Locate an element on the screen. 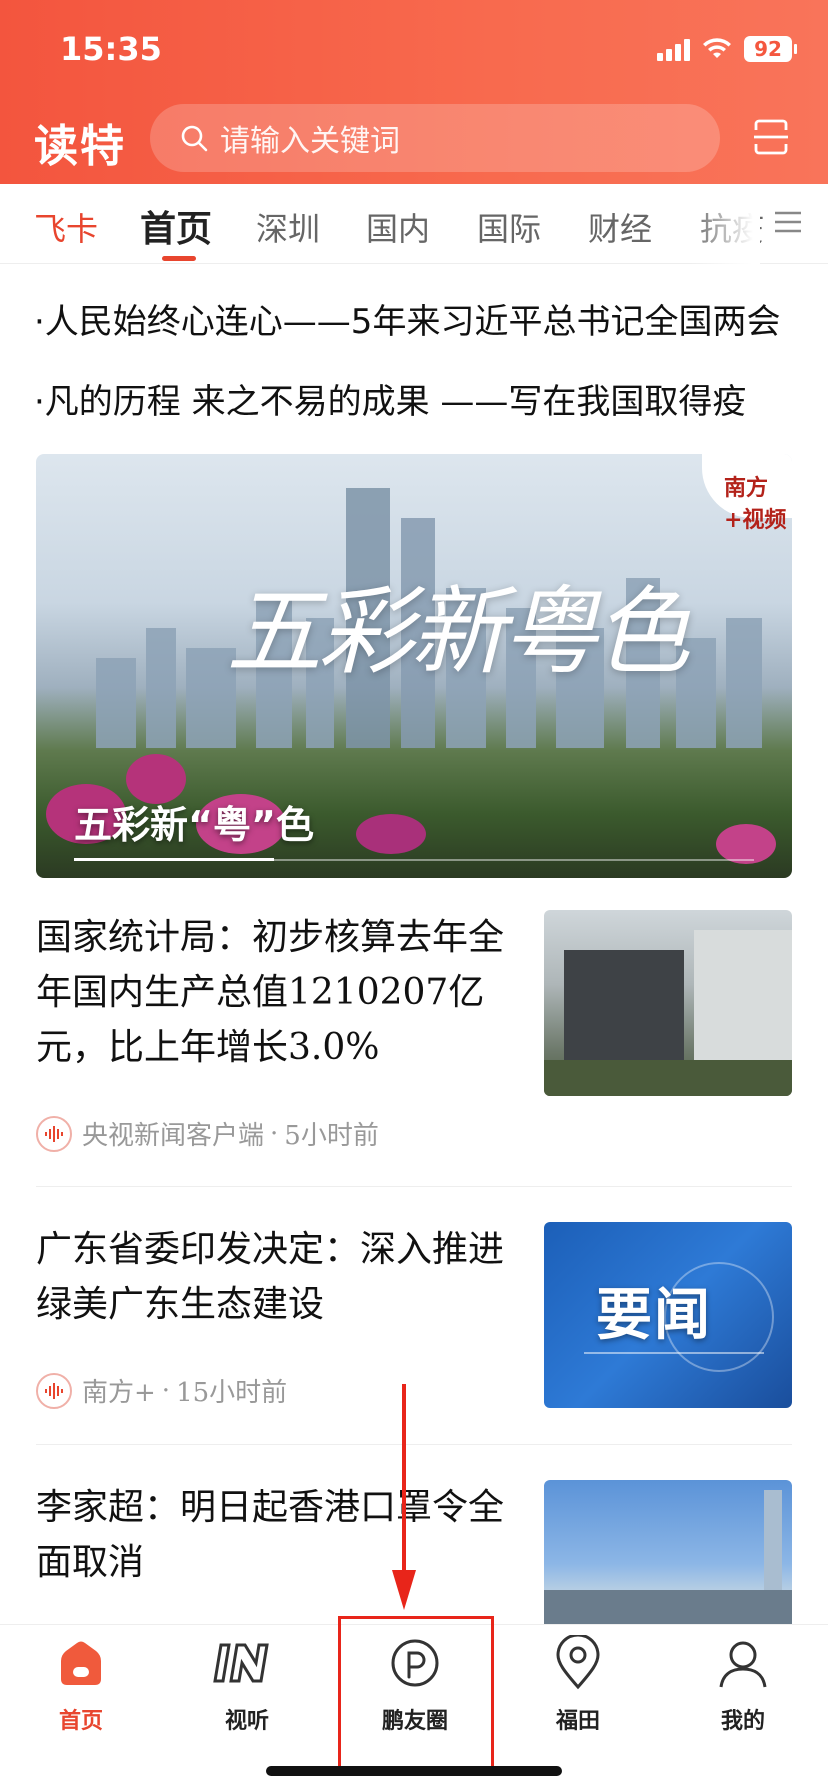 This screenshot has height=1792, width=828. user-icon is located at coordinates (743, 1664).